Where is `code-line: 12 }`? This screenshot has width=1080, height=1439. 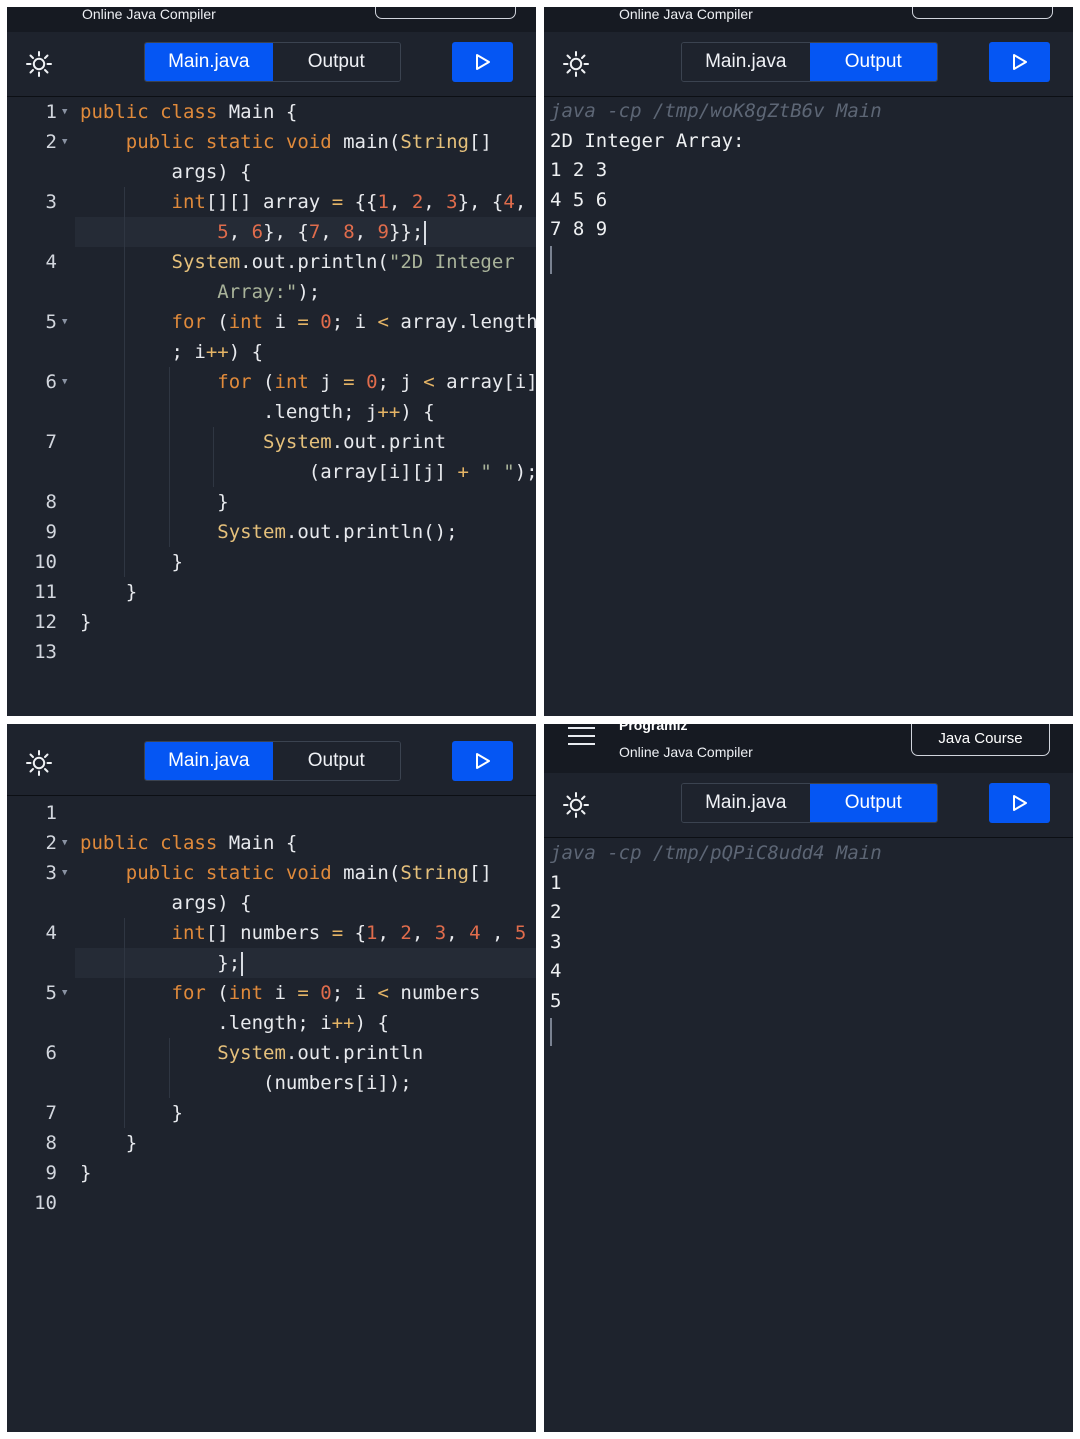
code-line: 12 } is located at coordinates (271, 622).